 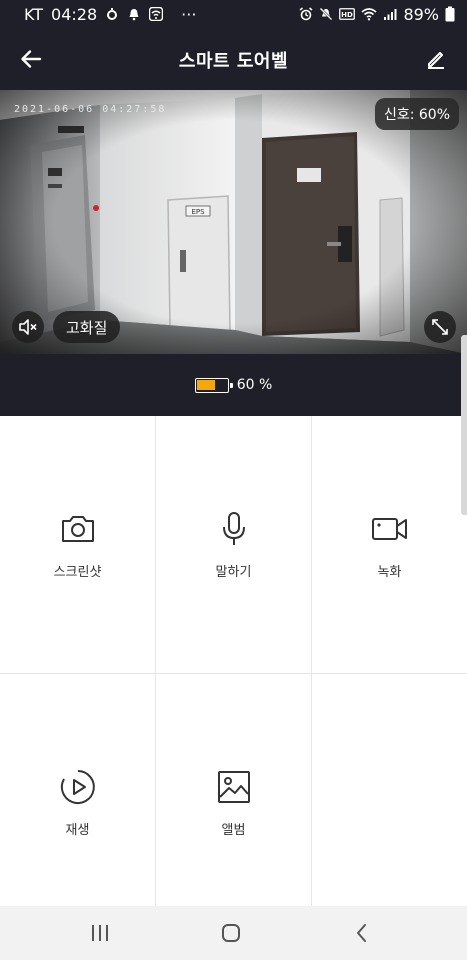 I want to click on edit-button, so click(x=436, y=59).